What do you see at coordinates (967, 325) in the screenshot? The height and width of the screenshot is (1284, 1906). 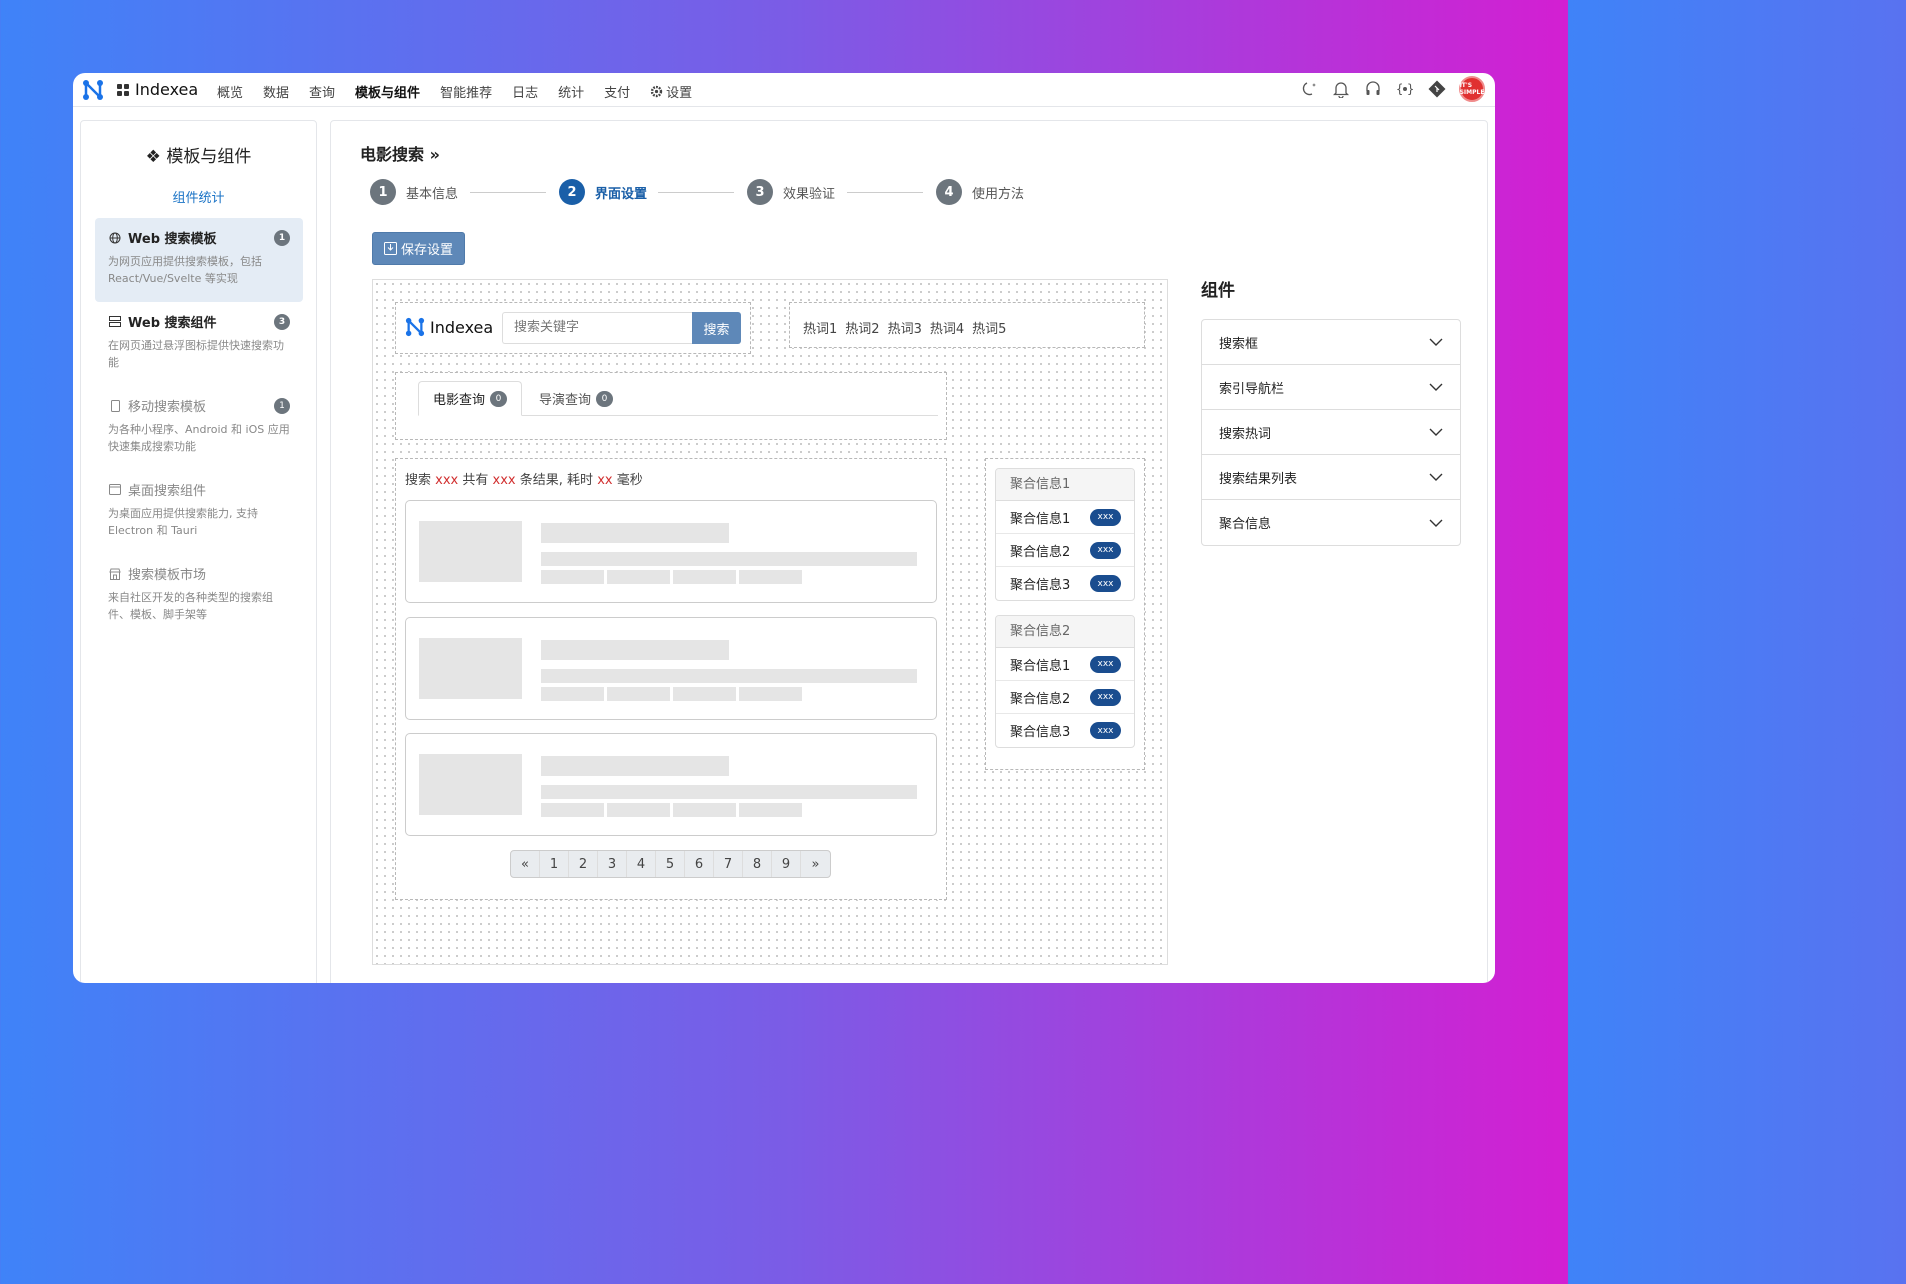 I see `preview-hot-words: 热词1 热词2 热词3 热词4 热词5` at bounding box center [967, 325].